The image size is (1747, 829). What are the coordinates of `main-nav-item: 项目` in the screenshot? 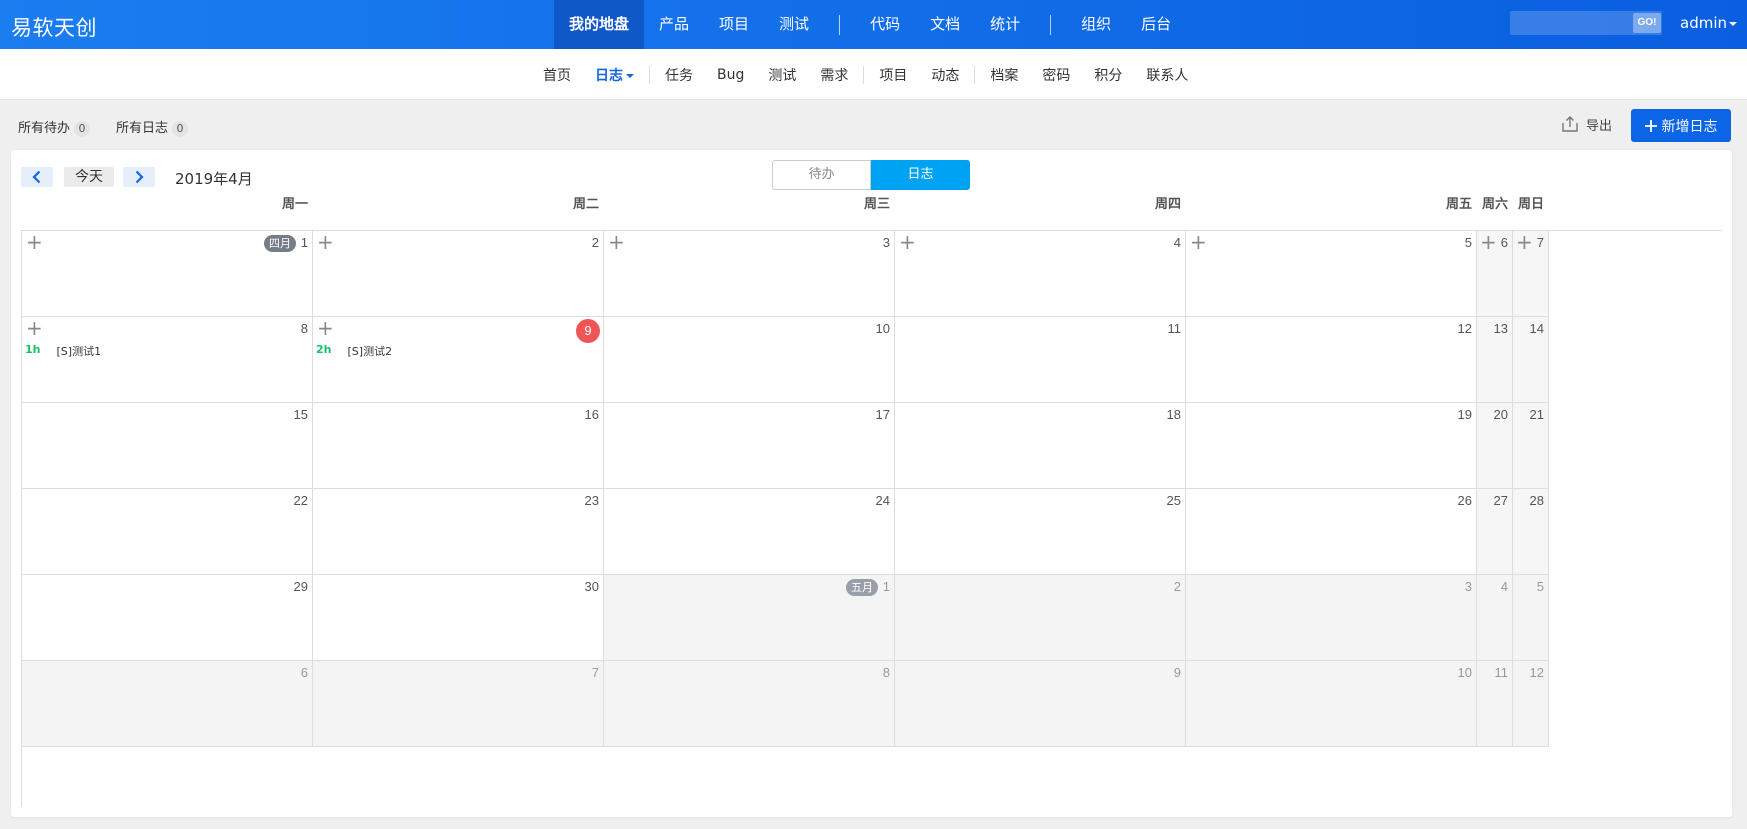 It's located at (734, 24).